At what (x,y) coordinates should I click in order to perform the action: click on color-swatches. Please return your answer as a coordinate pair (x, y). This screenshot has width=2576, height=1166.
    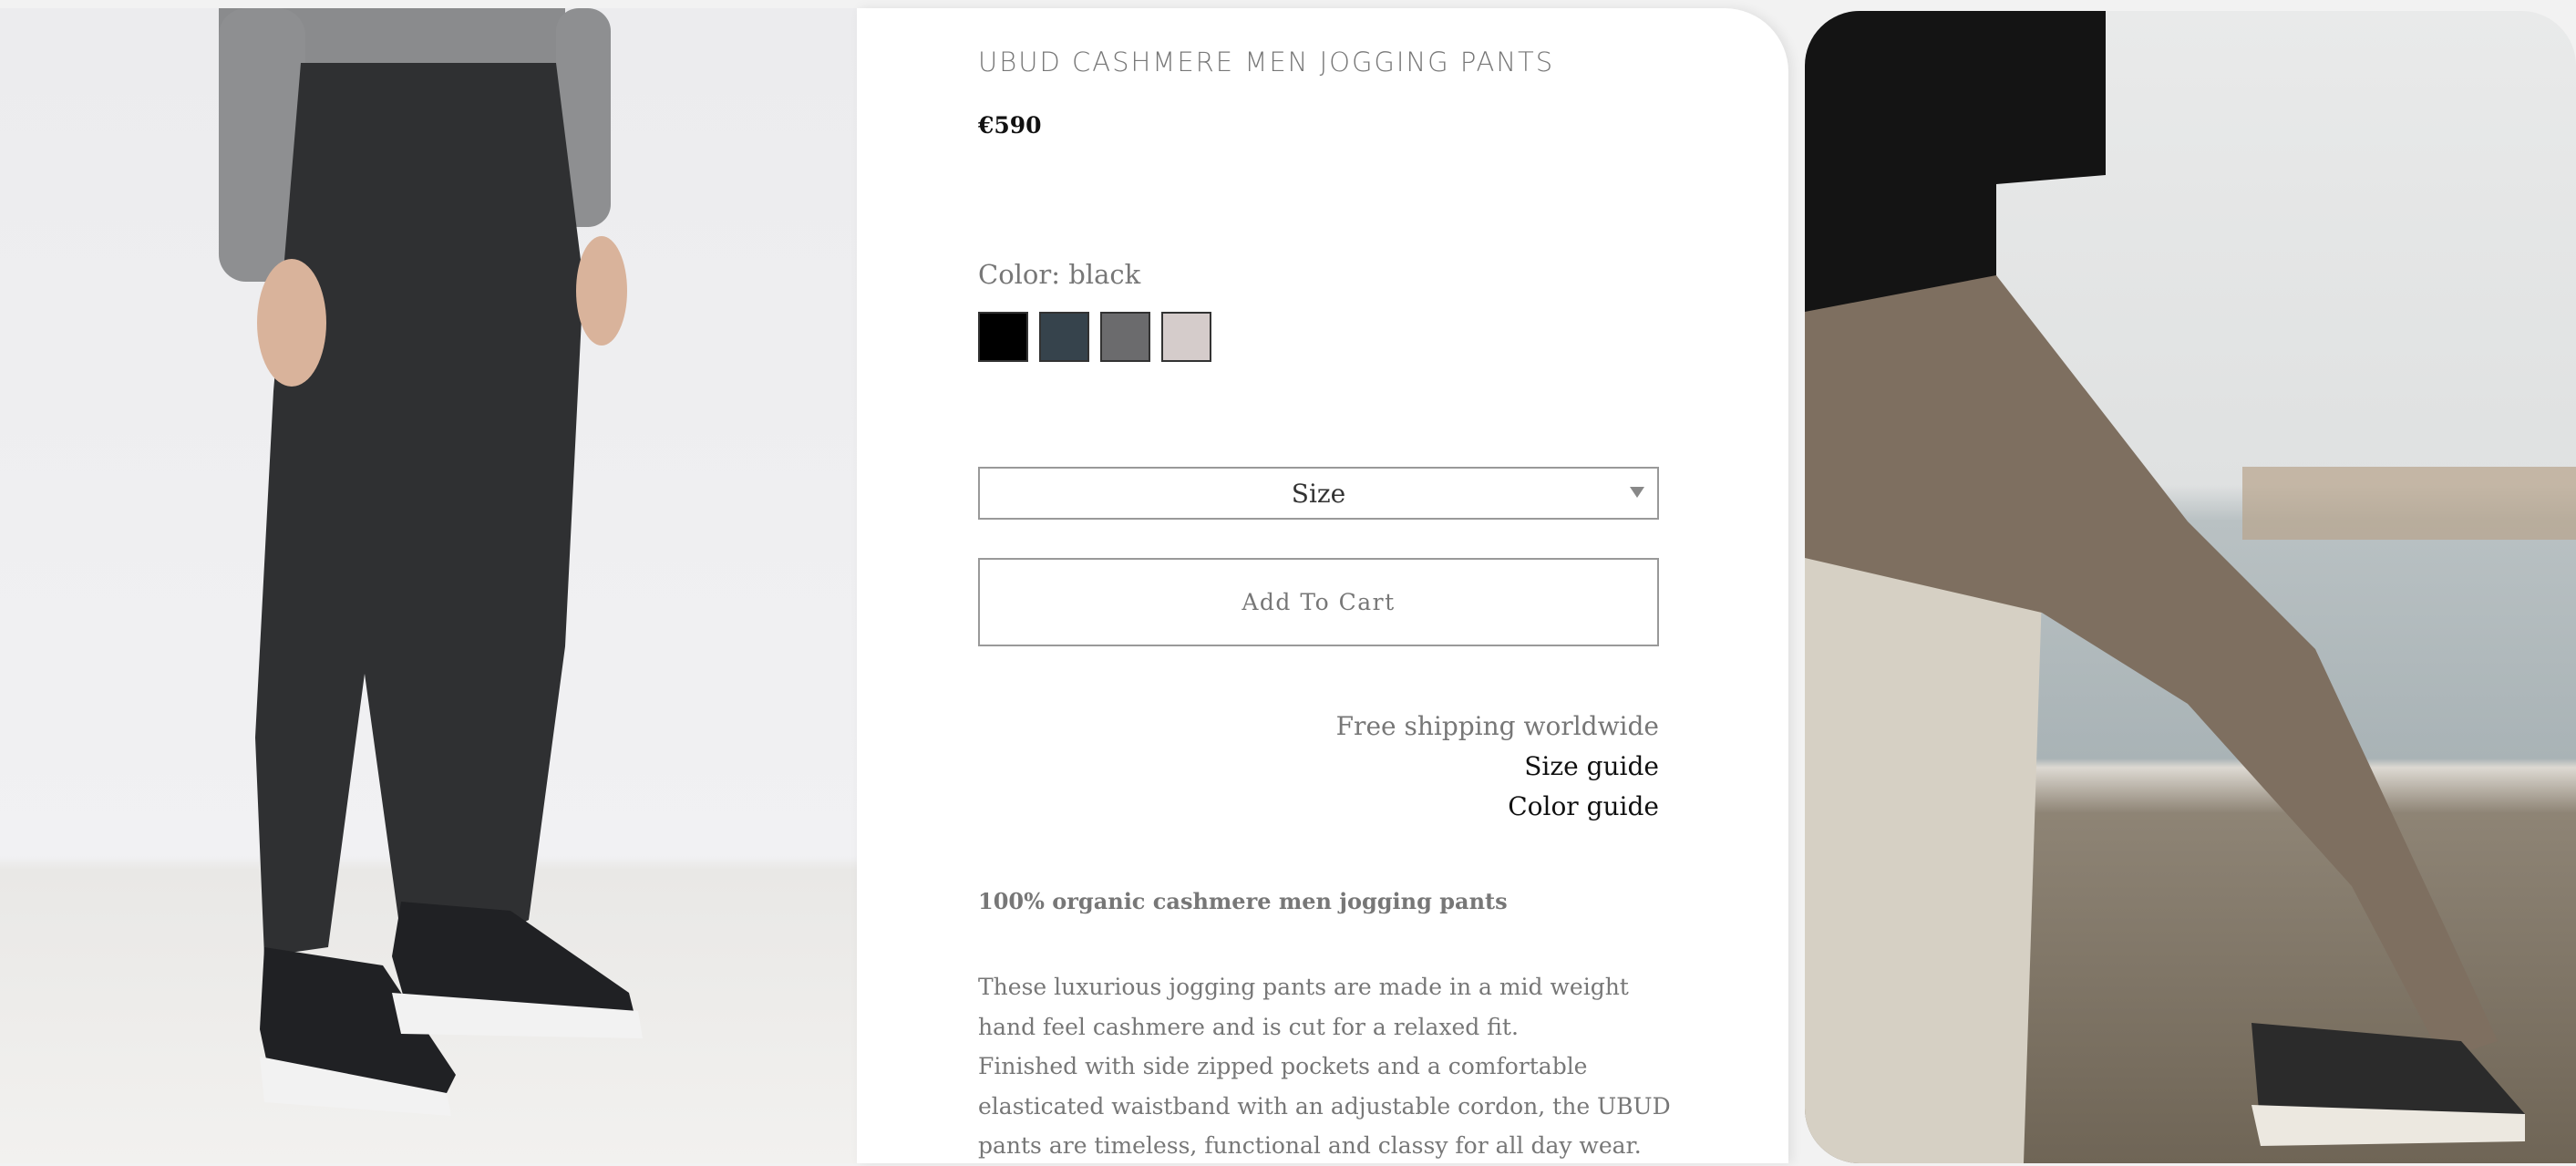
    Looking at the image, I should click on (1094, 337).